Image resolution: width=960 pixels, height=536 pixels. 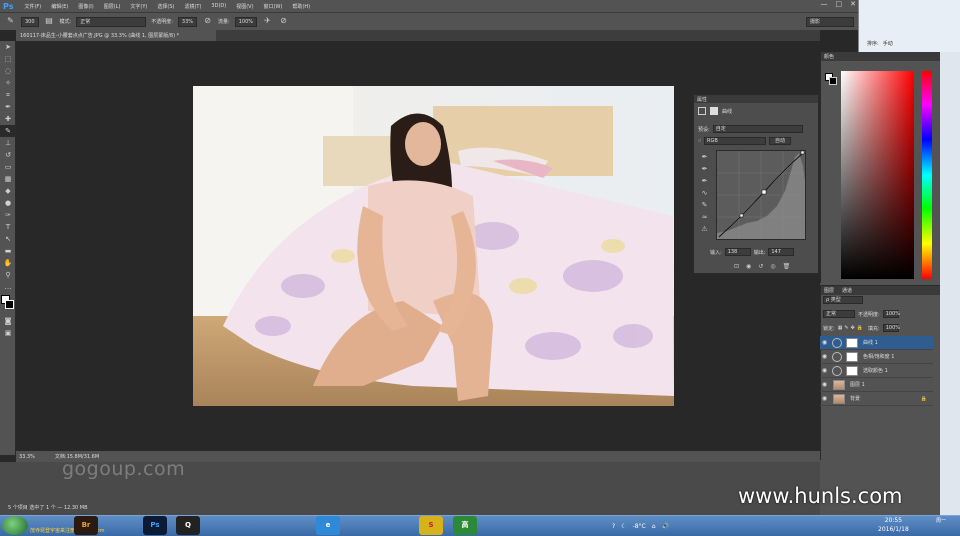 I want to click on menu-type: 文字(Y), so click(x=138, y=6).